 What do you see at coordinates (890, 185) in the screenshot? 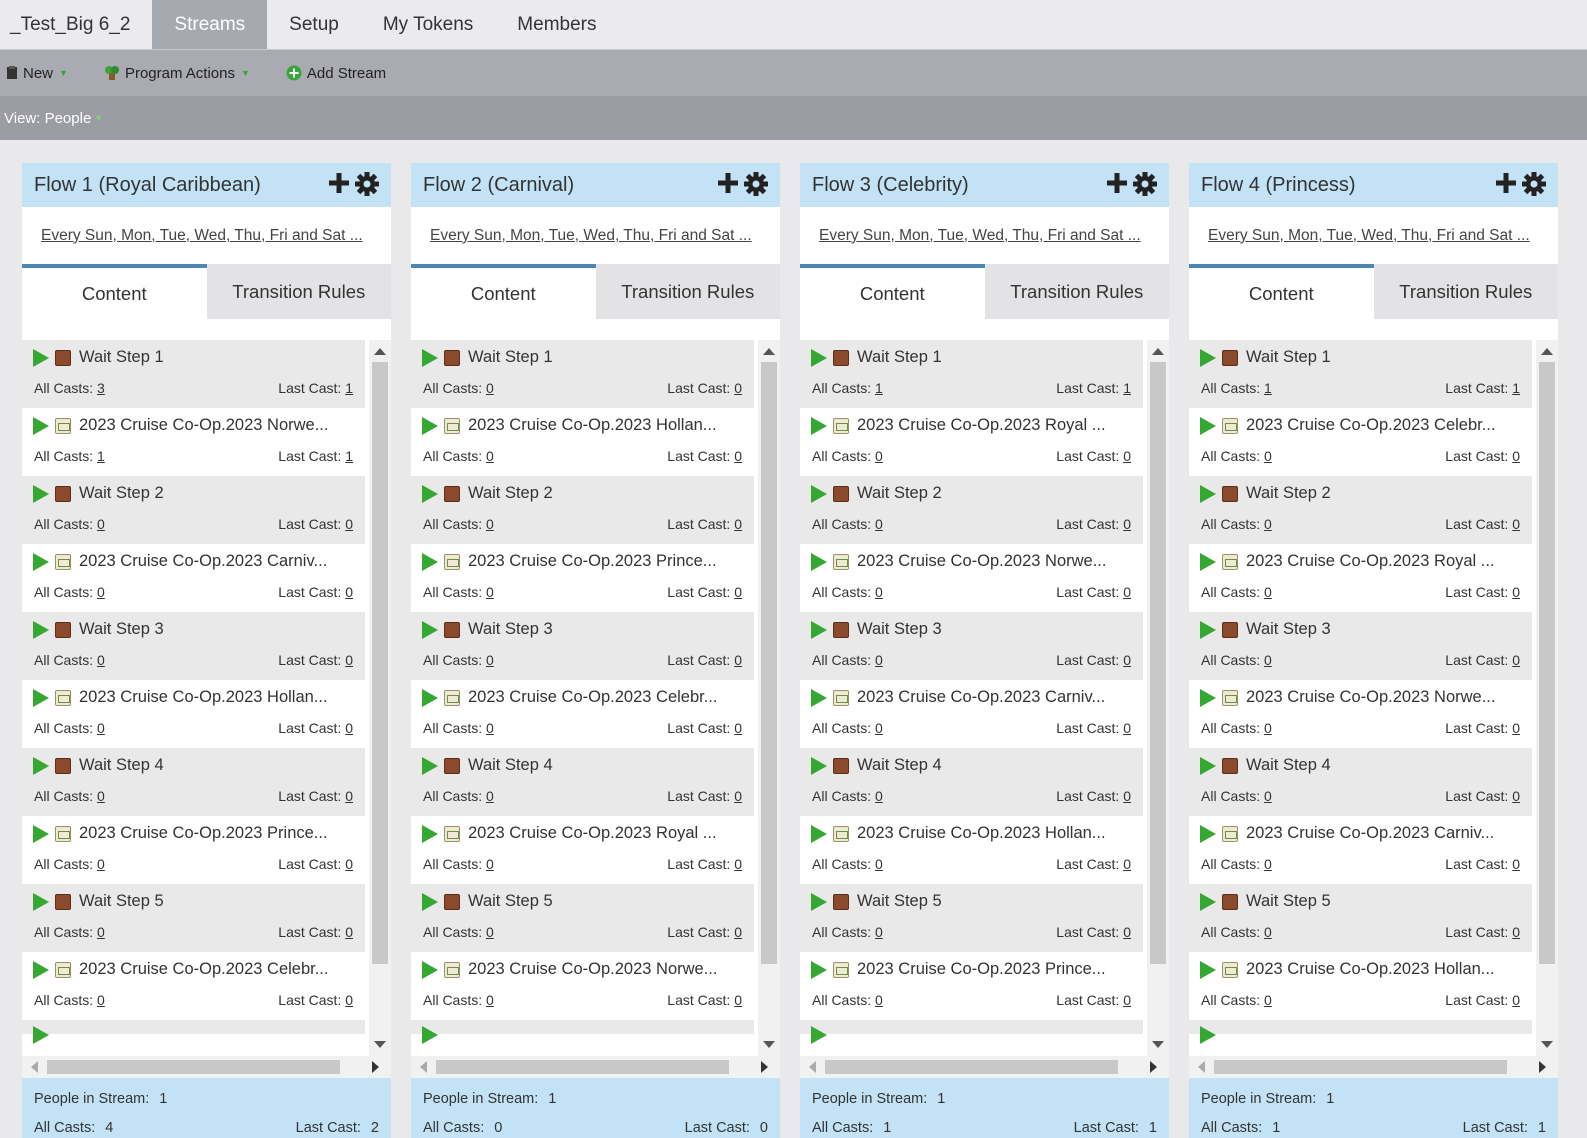
I see `stream-title: Flow 3 (Celebrity)` at bounding box center [890, 185].